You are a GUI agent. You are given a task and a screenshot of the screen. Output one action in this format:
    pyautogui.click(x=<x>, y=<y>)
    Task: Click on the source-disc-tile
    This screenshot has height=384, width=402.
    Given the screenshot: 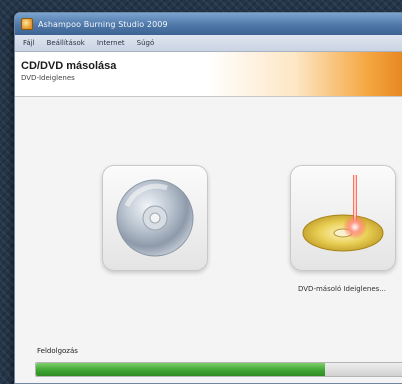 What is the action you would take?
    pyautogui.click(x=155, y=218)
    